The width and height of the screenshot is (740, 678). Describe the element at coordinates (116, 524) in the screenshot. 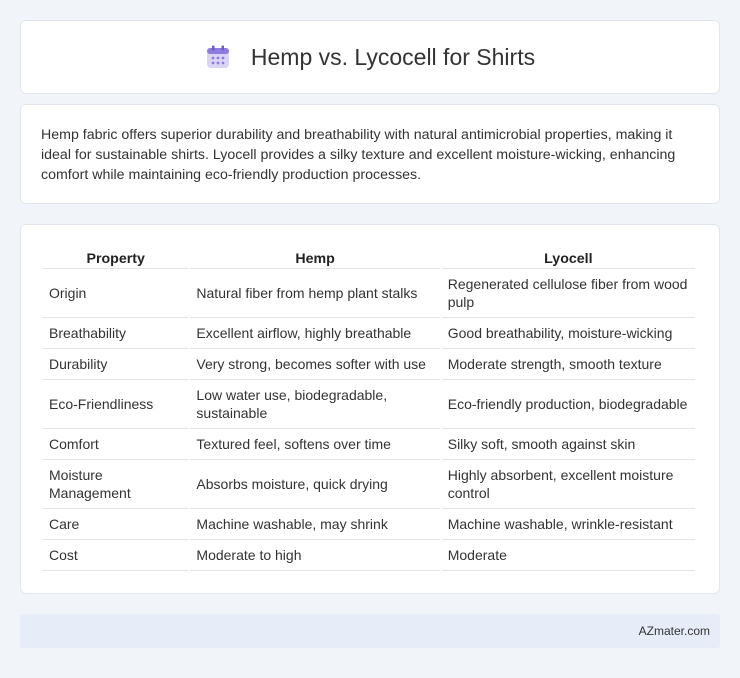

I see `cell-property: Care` at that location.